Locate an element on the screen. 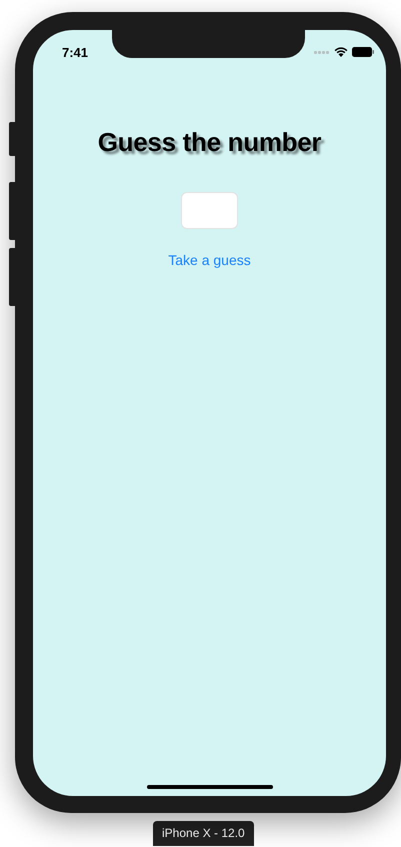 Image resolution: width=401 pixels, height=847 pixels. screen-title: Guess the number is located at coordinates (210, 142).